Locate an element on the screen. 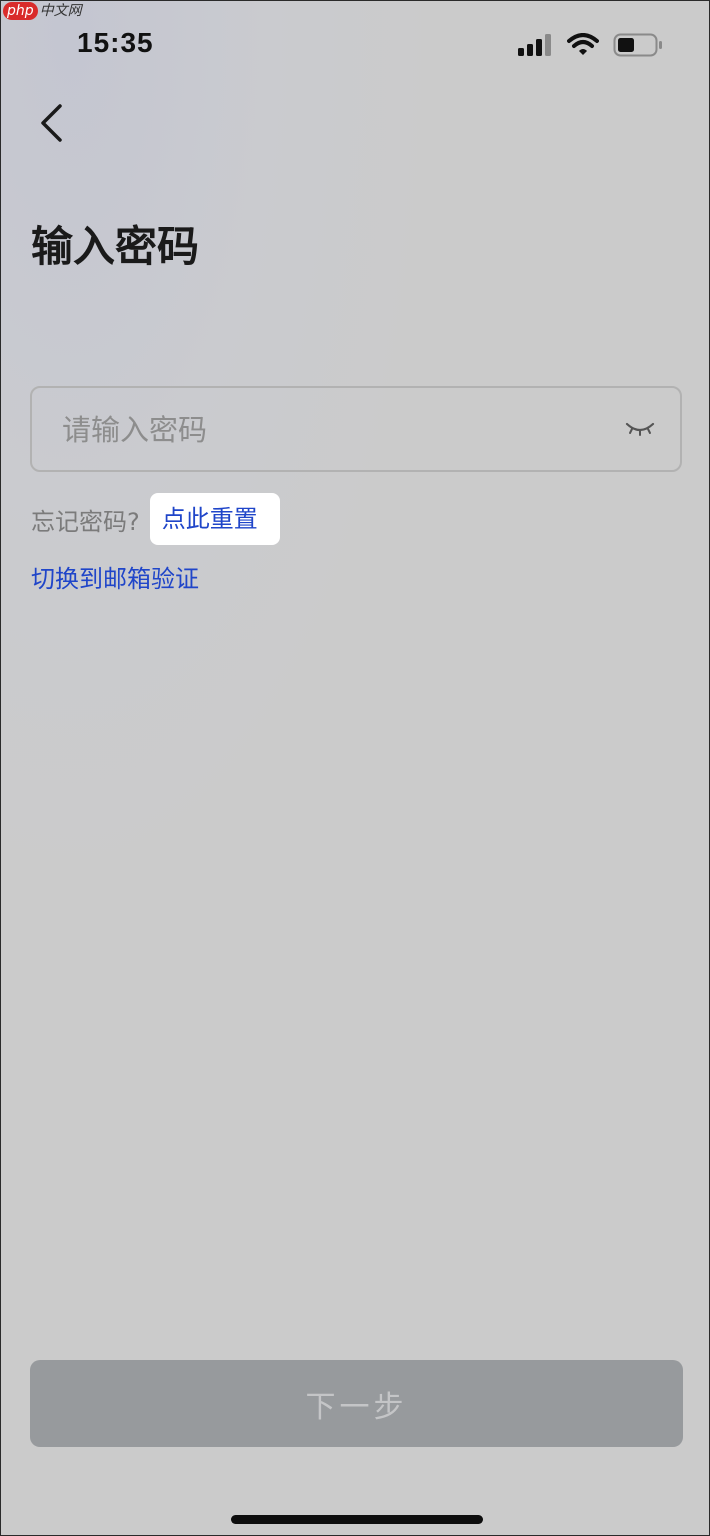 The image size is (710, 1536). wifi-icon is located at coordinates (583, 47).